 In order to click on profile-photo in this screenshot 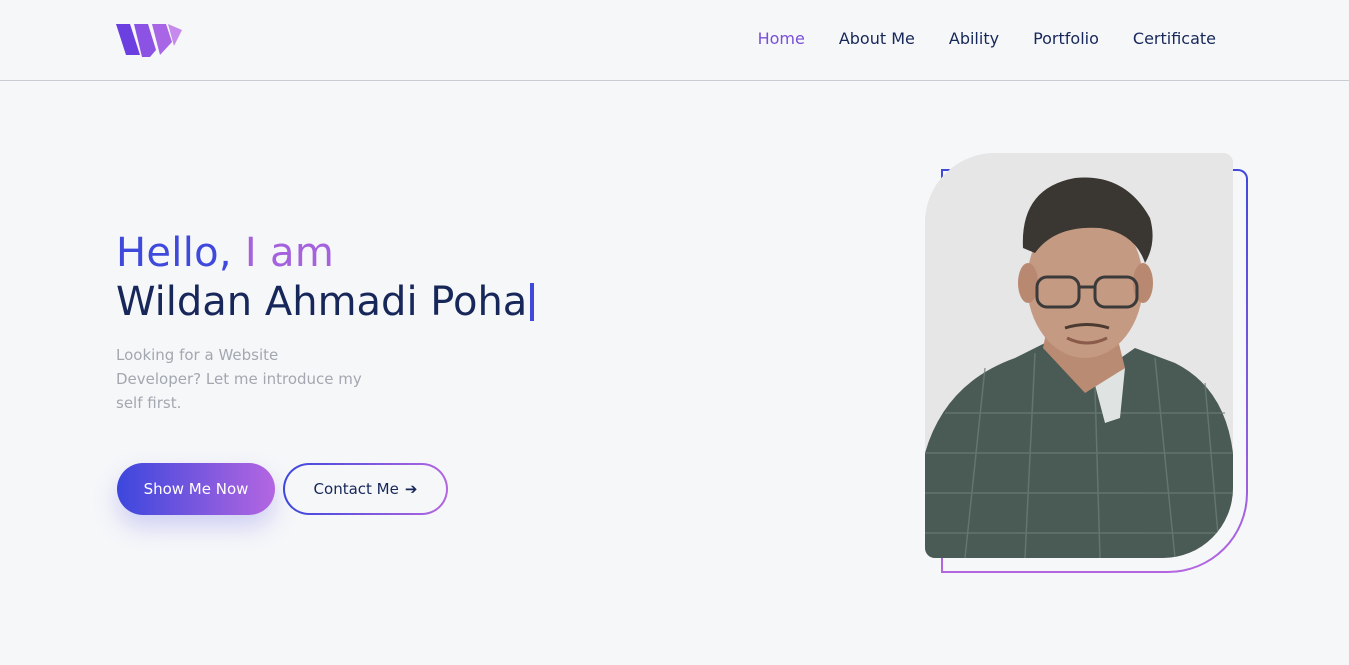, I will do `click(1079, 355)`.